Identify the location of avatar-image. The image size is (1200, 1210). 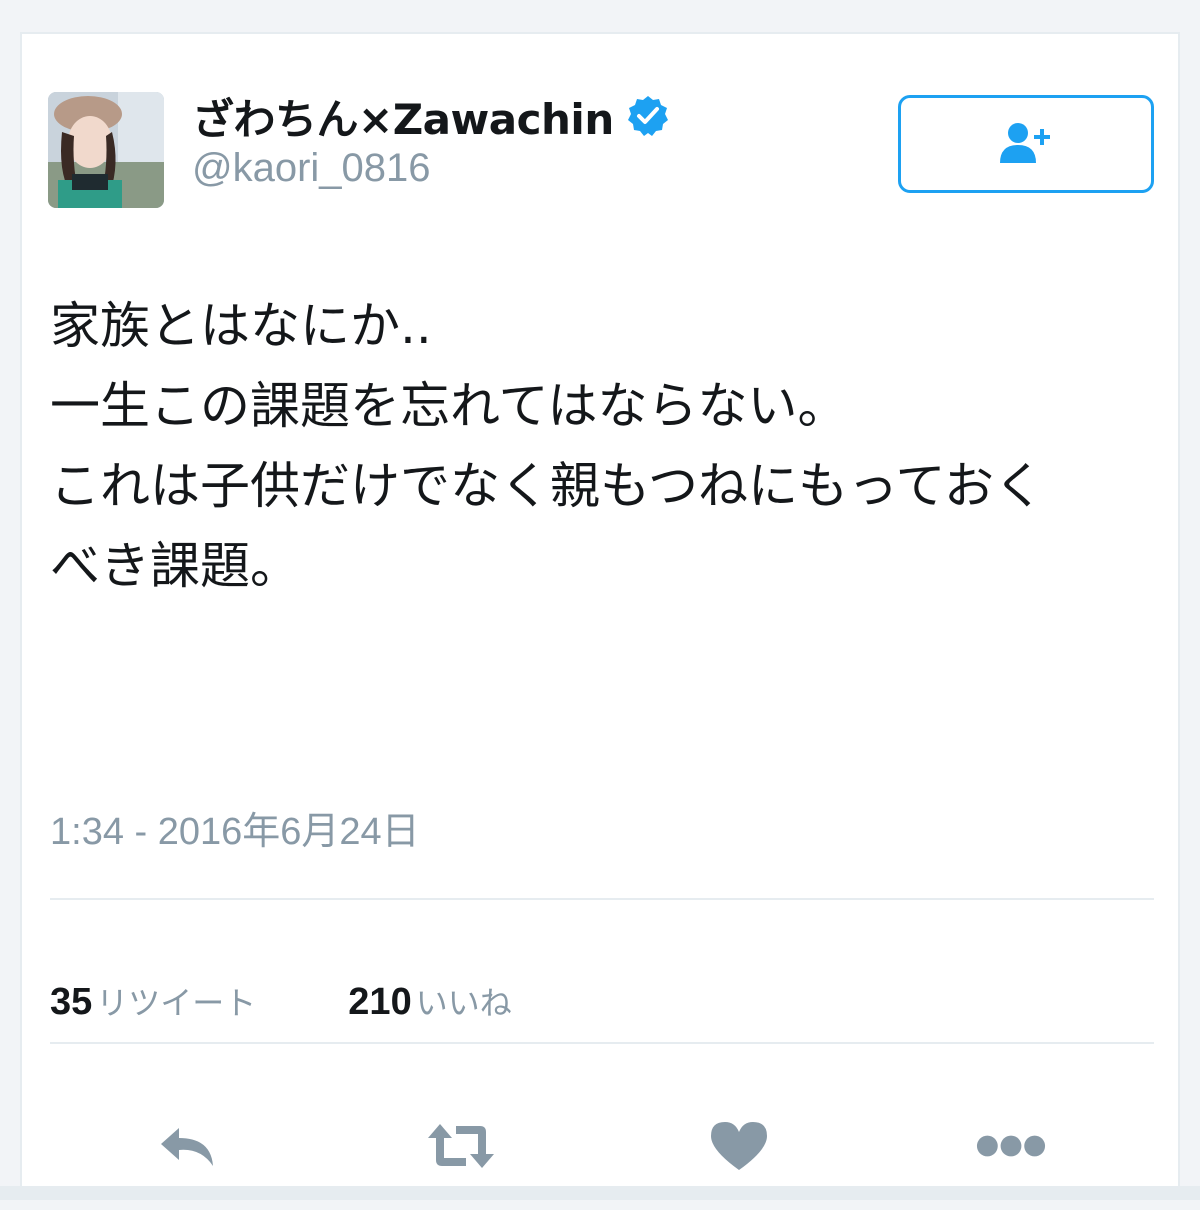
(106, 150).